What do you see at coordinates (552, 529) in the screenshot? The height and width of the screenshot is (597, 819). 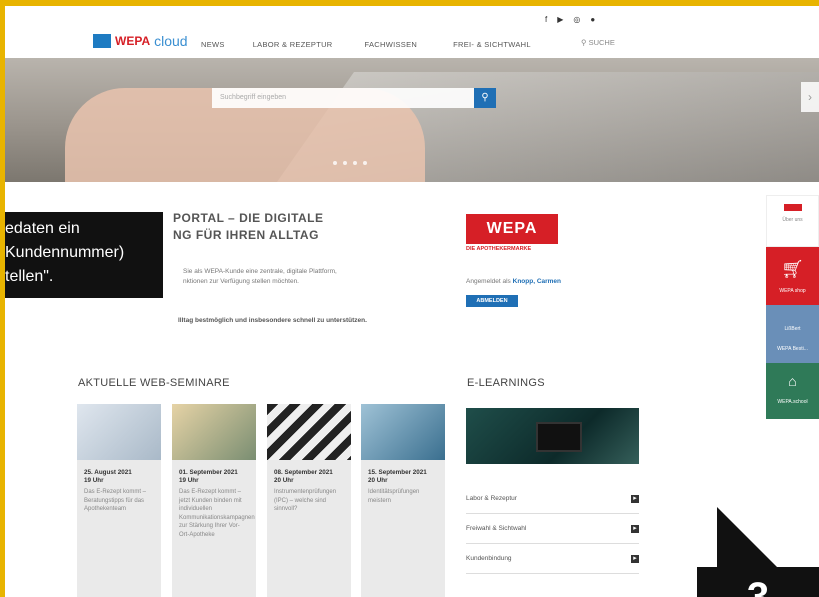 I see `elearning-item-freiwahl: Freiwahl & Sichtwahl ▸` at bounding box center [552, 529].